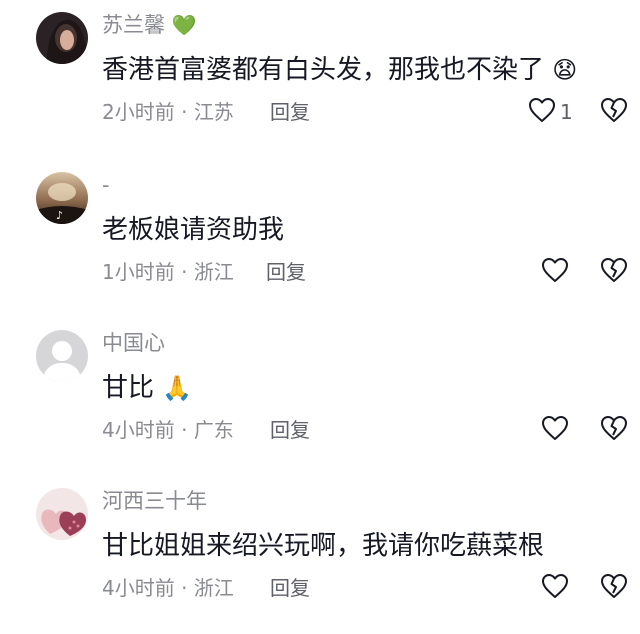 This screenshot has width=640, height=634. What do you see at coordinates (193, 230) in the screenshot?
I see `comment-text: 老板娘请资助我` at bounding box center [193, 230].